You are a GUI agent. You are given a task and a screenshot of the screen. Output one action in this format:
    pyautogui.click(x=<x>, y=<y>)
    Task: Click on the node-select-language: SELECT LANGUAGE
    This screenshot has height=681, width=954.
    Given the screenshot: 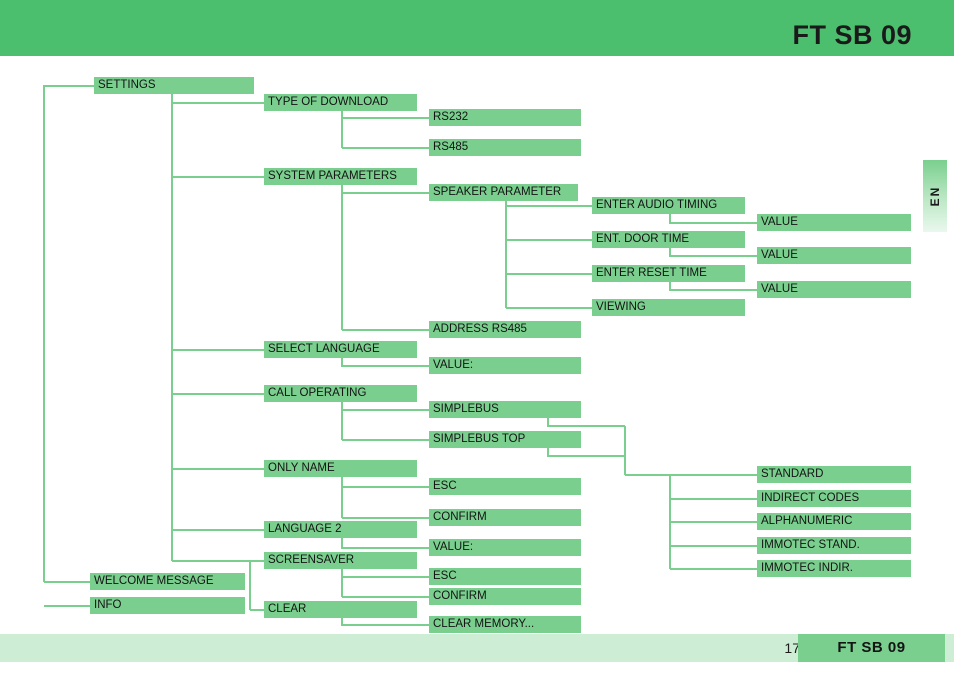 What is the action you would take?
    pyautogui.click(x=340, y=349)
    